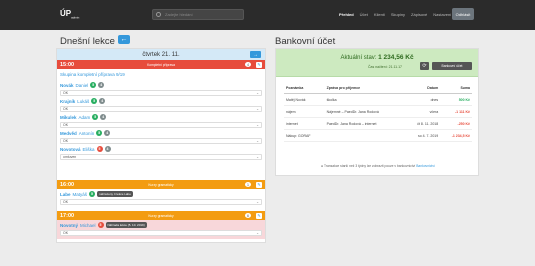 Image resolution: width=535 pixels, height=266 pixels. I want to click on day-header: čtvrtek 21. 11. →, so click(161, 54).